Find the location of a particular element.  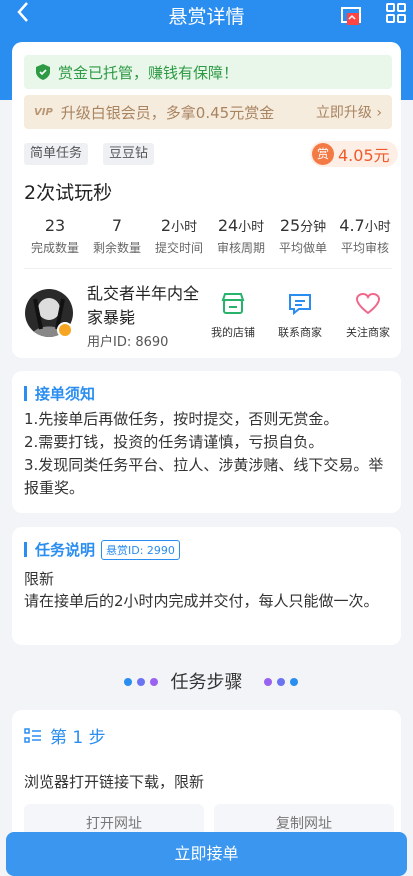

description-line: 限新 is located at coordinates (39, 579).